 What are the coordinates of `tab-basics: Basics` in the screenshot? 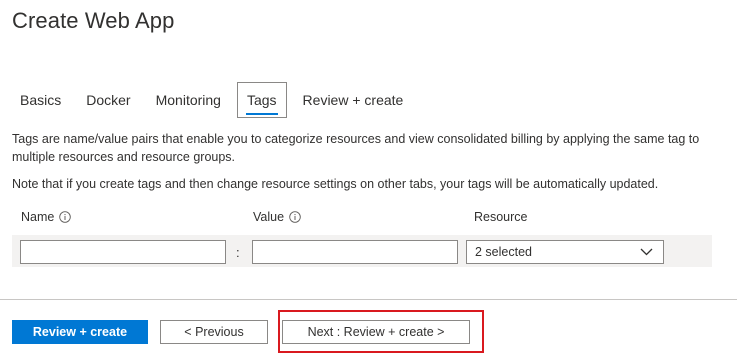 It's located at (40, 100).